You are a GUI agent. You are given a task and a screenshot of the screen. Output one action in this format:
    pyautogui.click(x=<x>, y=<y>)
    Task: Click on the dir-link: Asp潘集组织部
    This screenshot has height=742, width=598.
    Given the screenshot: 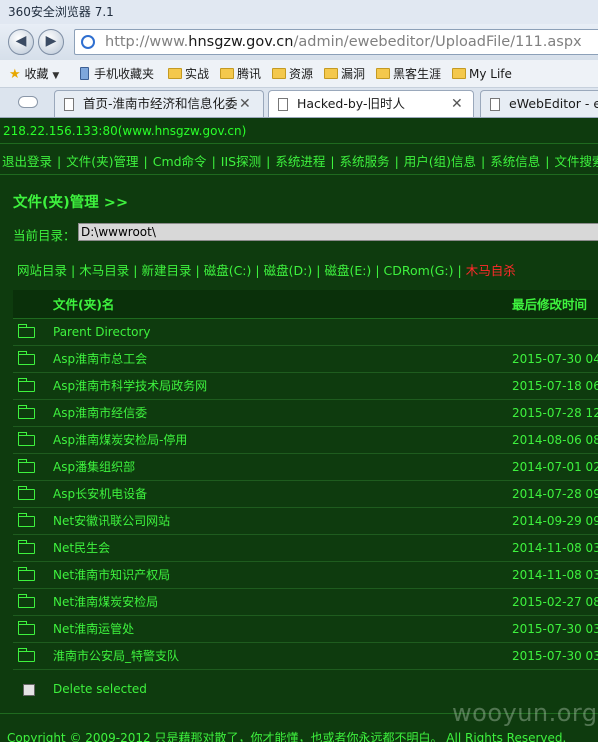 What is the action you would take?
    pyautogui.click(x=282, y=467)
    